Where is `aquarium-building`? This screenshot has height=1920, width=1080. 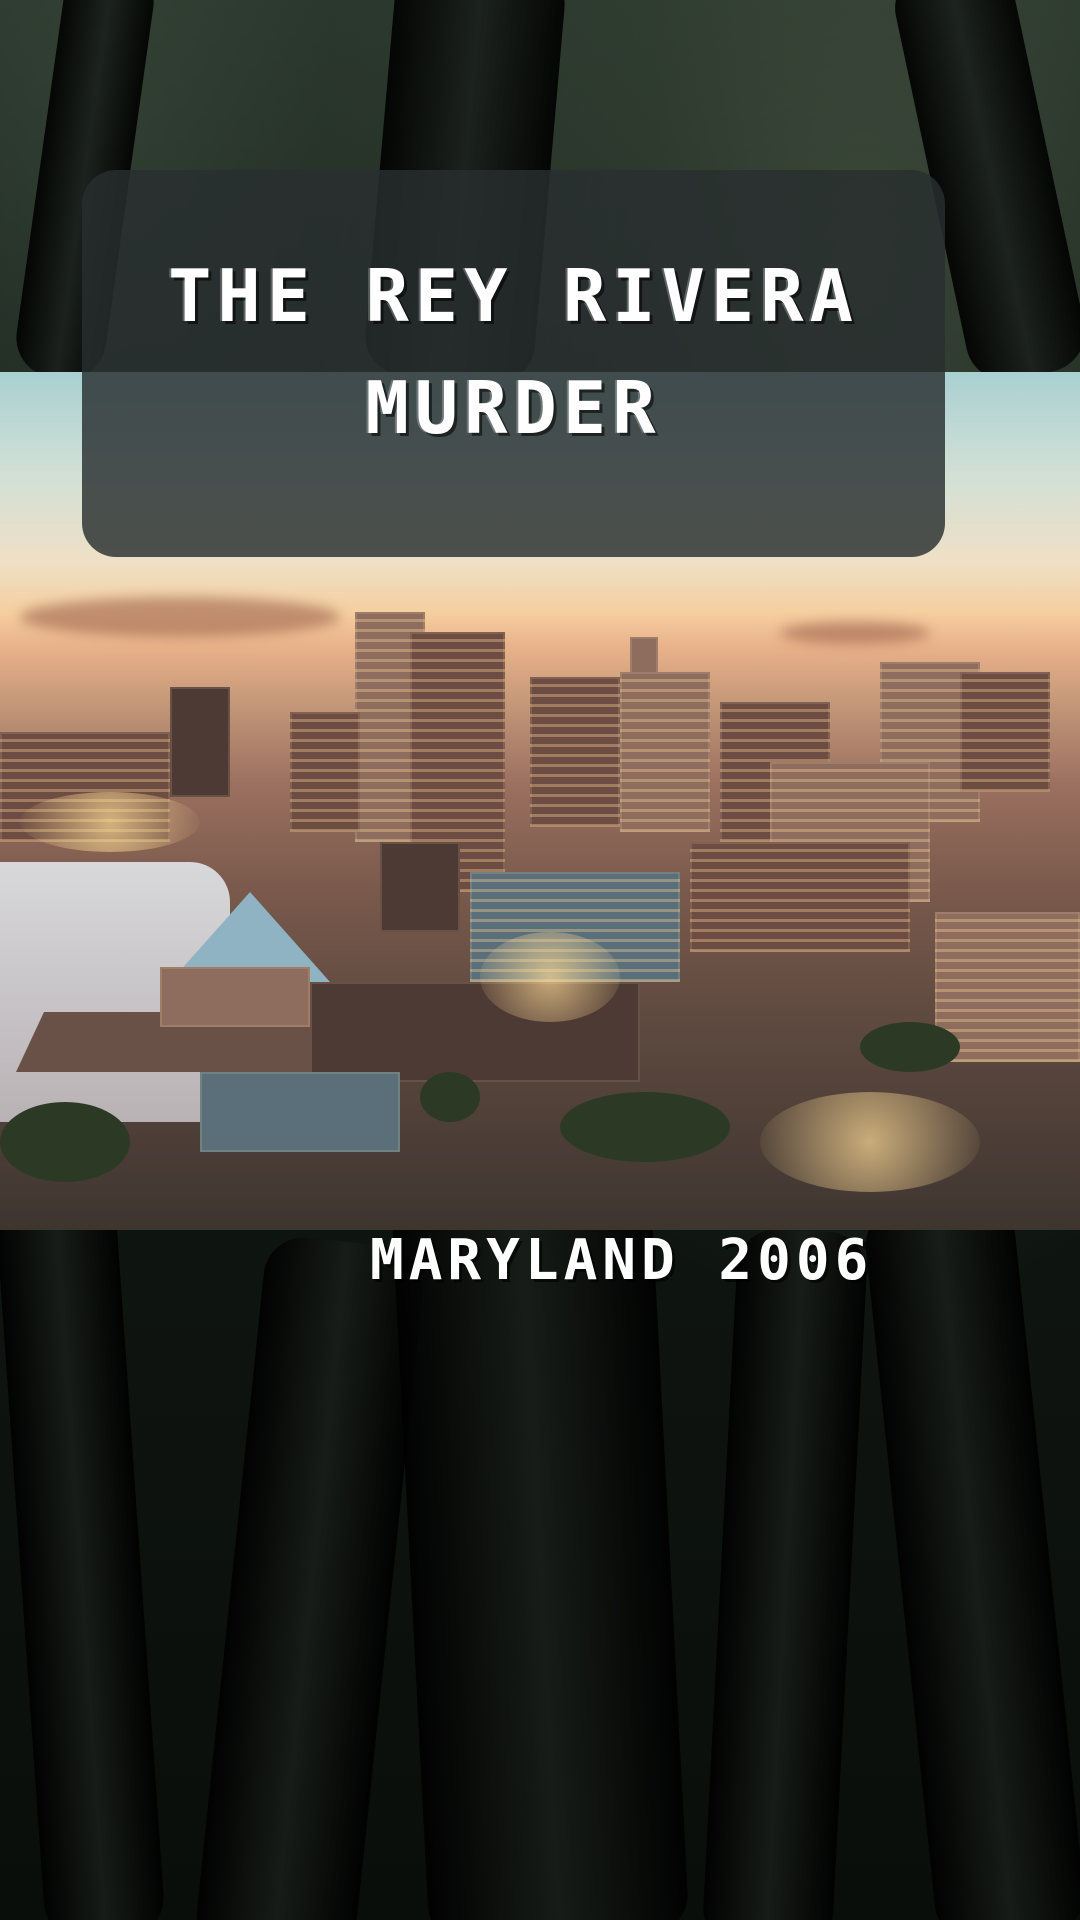 aquarium-building is located at coordinates (235, 997).